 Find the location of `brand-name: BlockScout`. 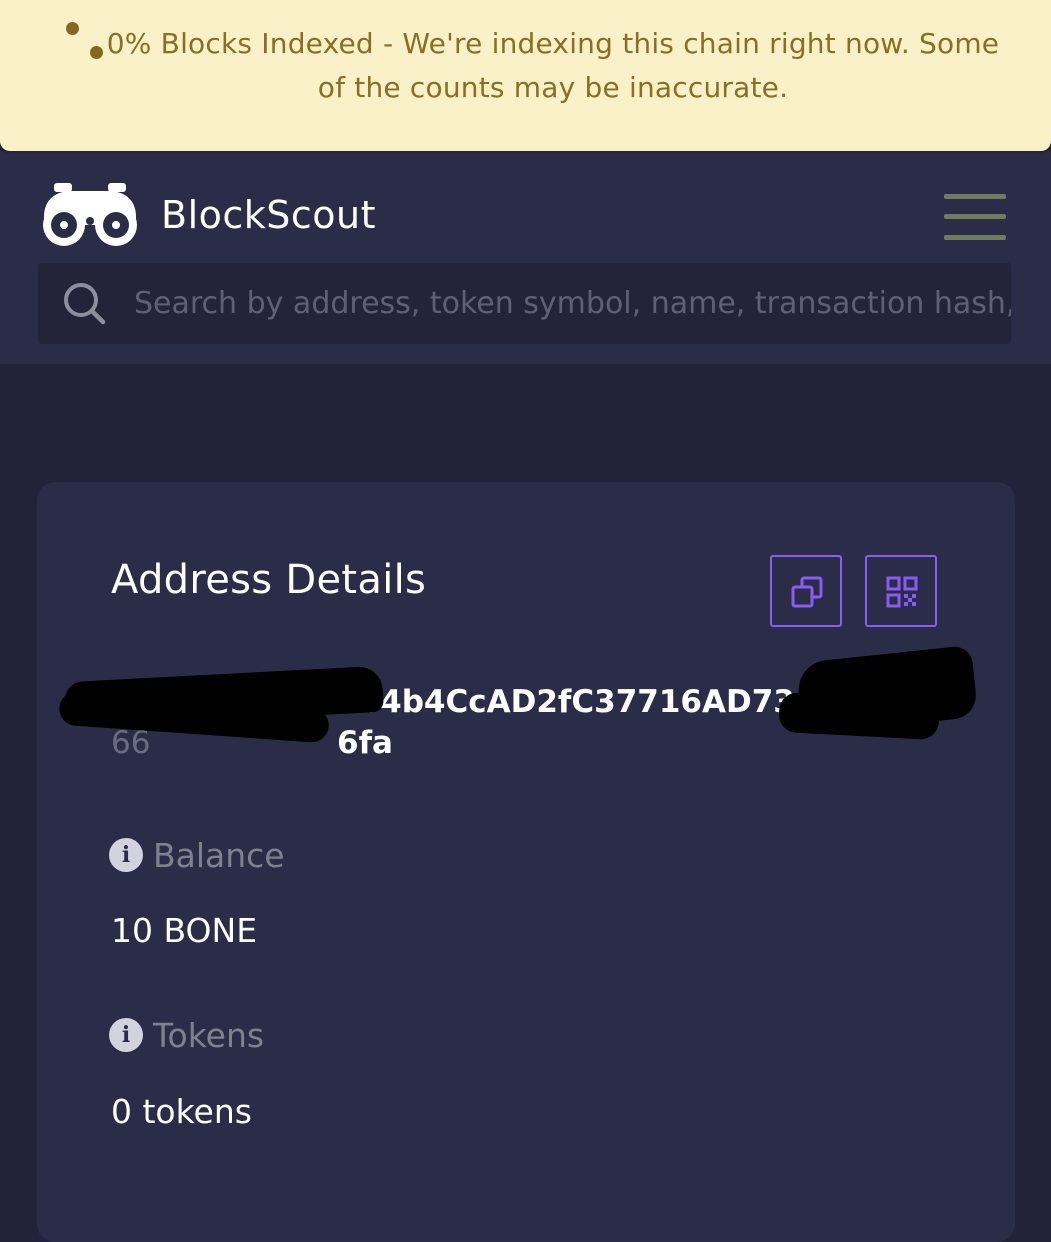

brand-name: BlockScout is located at coordinates (268, 215).